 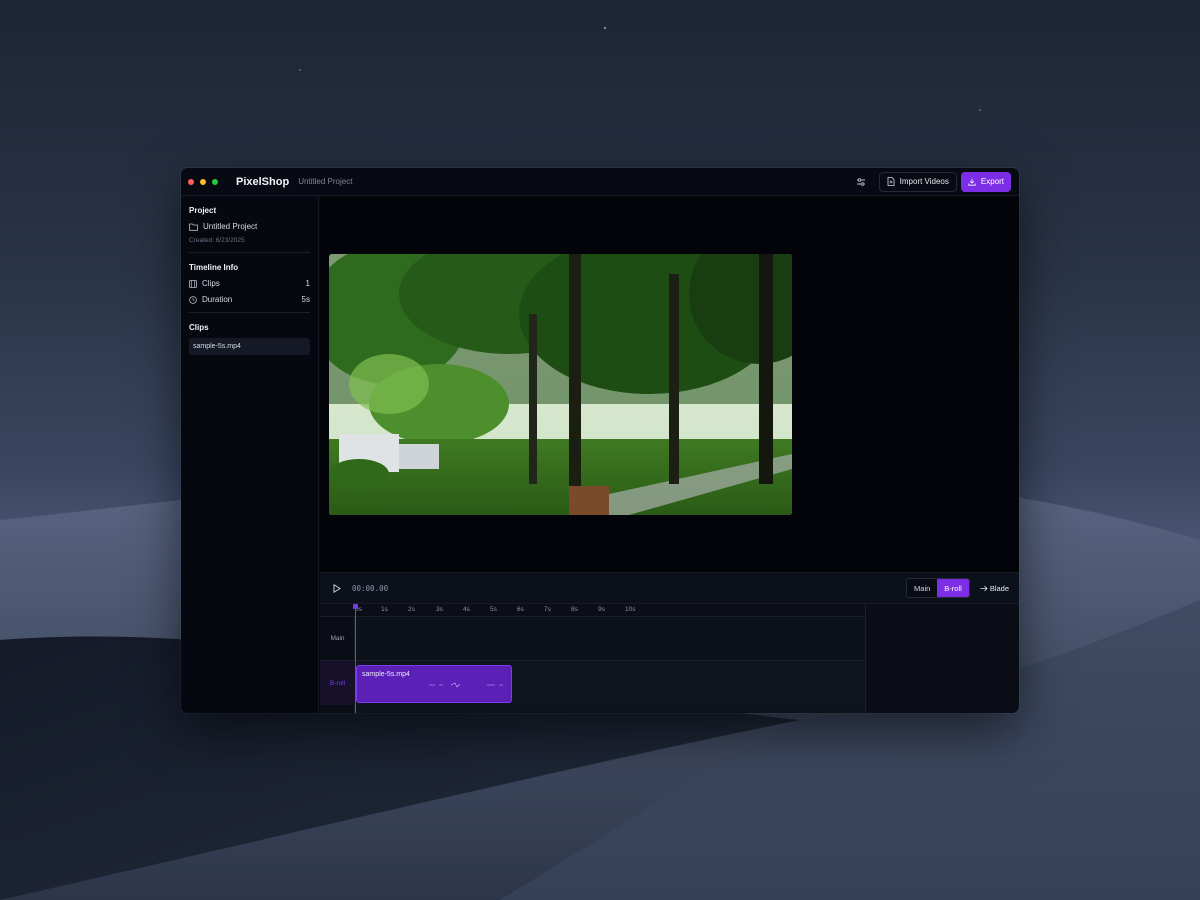 What do you see at coordinates (439, 609) in the screenshot?
I see `ruler-tick: 3s` at bounding box center [439, 609].